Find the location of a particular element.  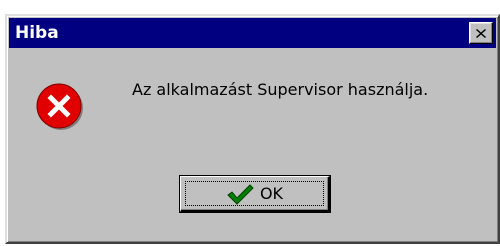

ok-button: OK is located at coordinates (255, 194).